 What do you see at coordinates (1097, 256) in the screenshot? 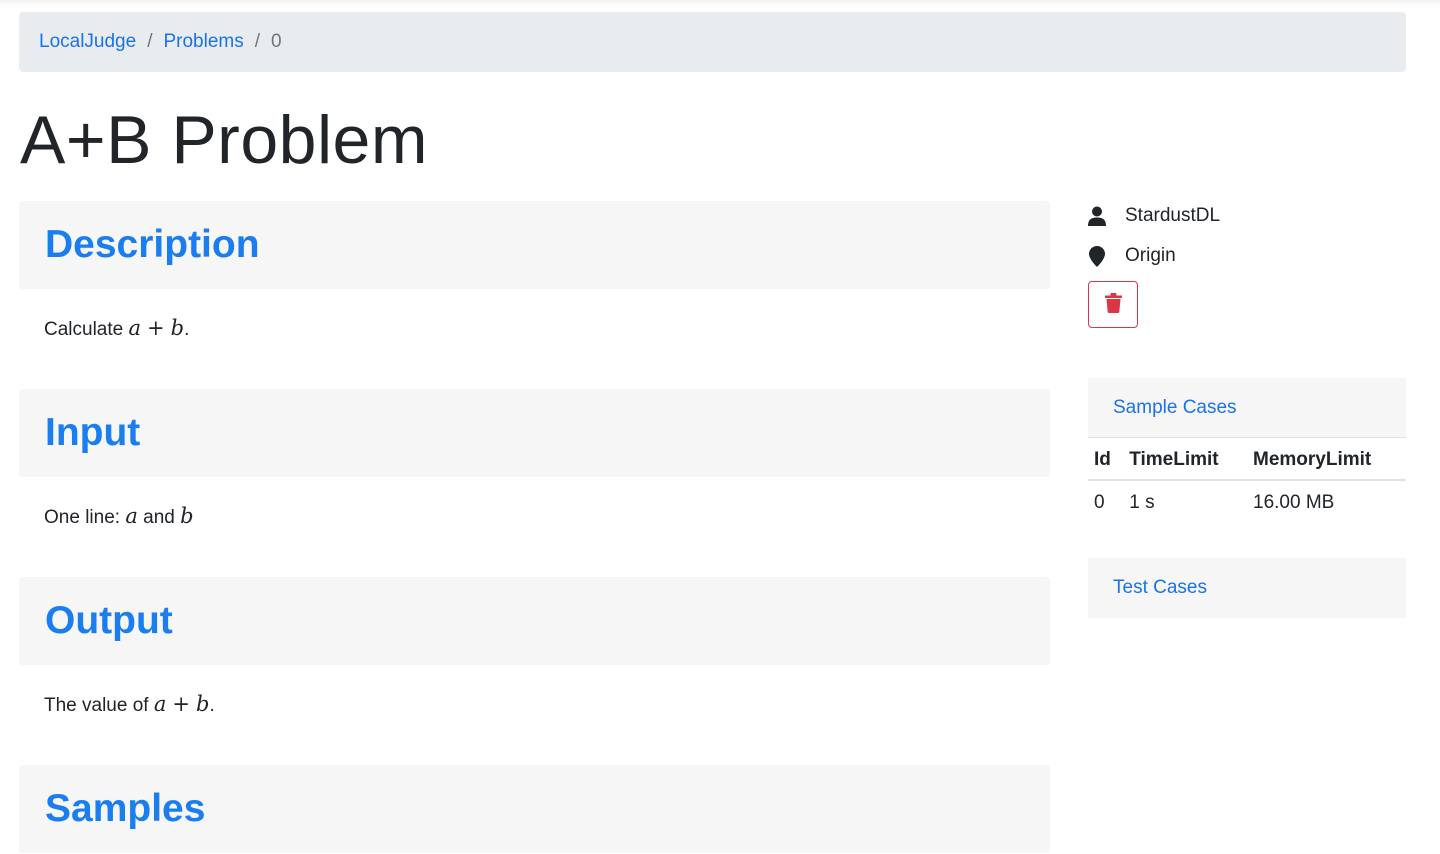
I see `map-marker-icon` at bounding box center [1097, 256].